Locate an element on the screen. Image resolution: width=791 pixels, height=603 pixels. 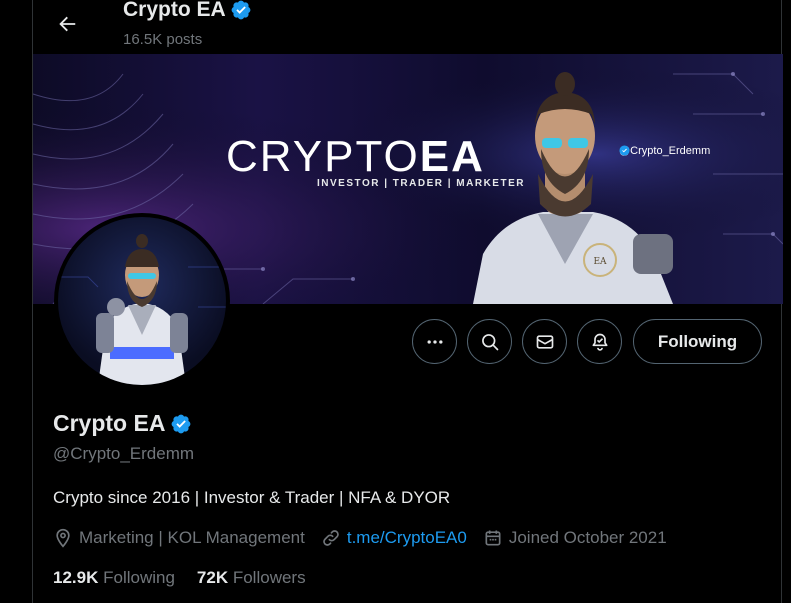
banner-brand-light: CRYPTO is located at coordinates (323, 156).